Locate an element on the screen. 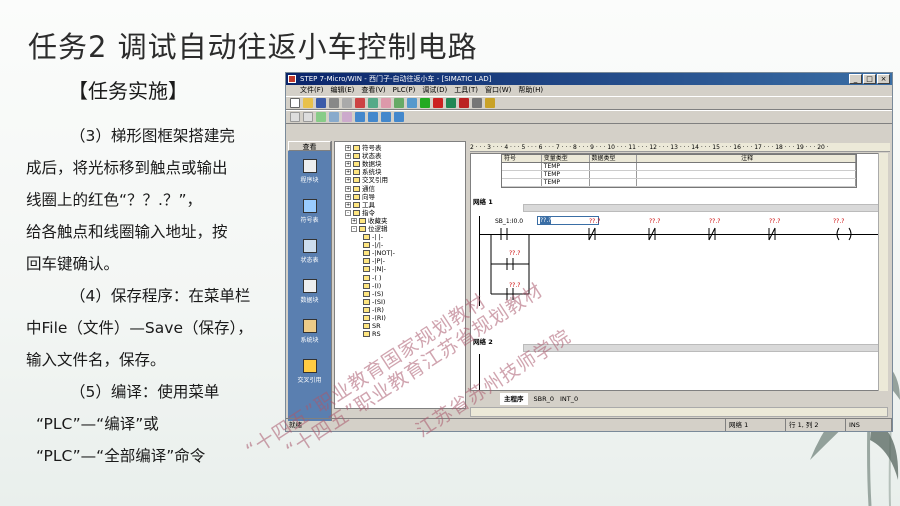 Image resolution: width=900 pixels, height=506 pixels. tree-item: + 系统块 is located at coordinates (400, 172).